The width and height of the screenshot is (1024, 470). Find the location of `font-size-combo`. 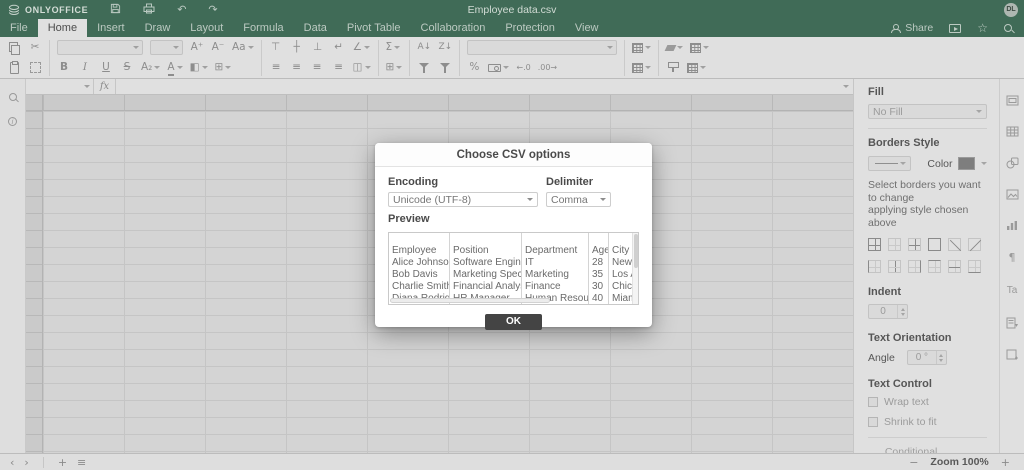

font-size-combo is located at coordinates (166, 47).